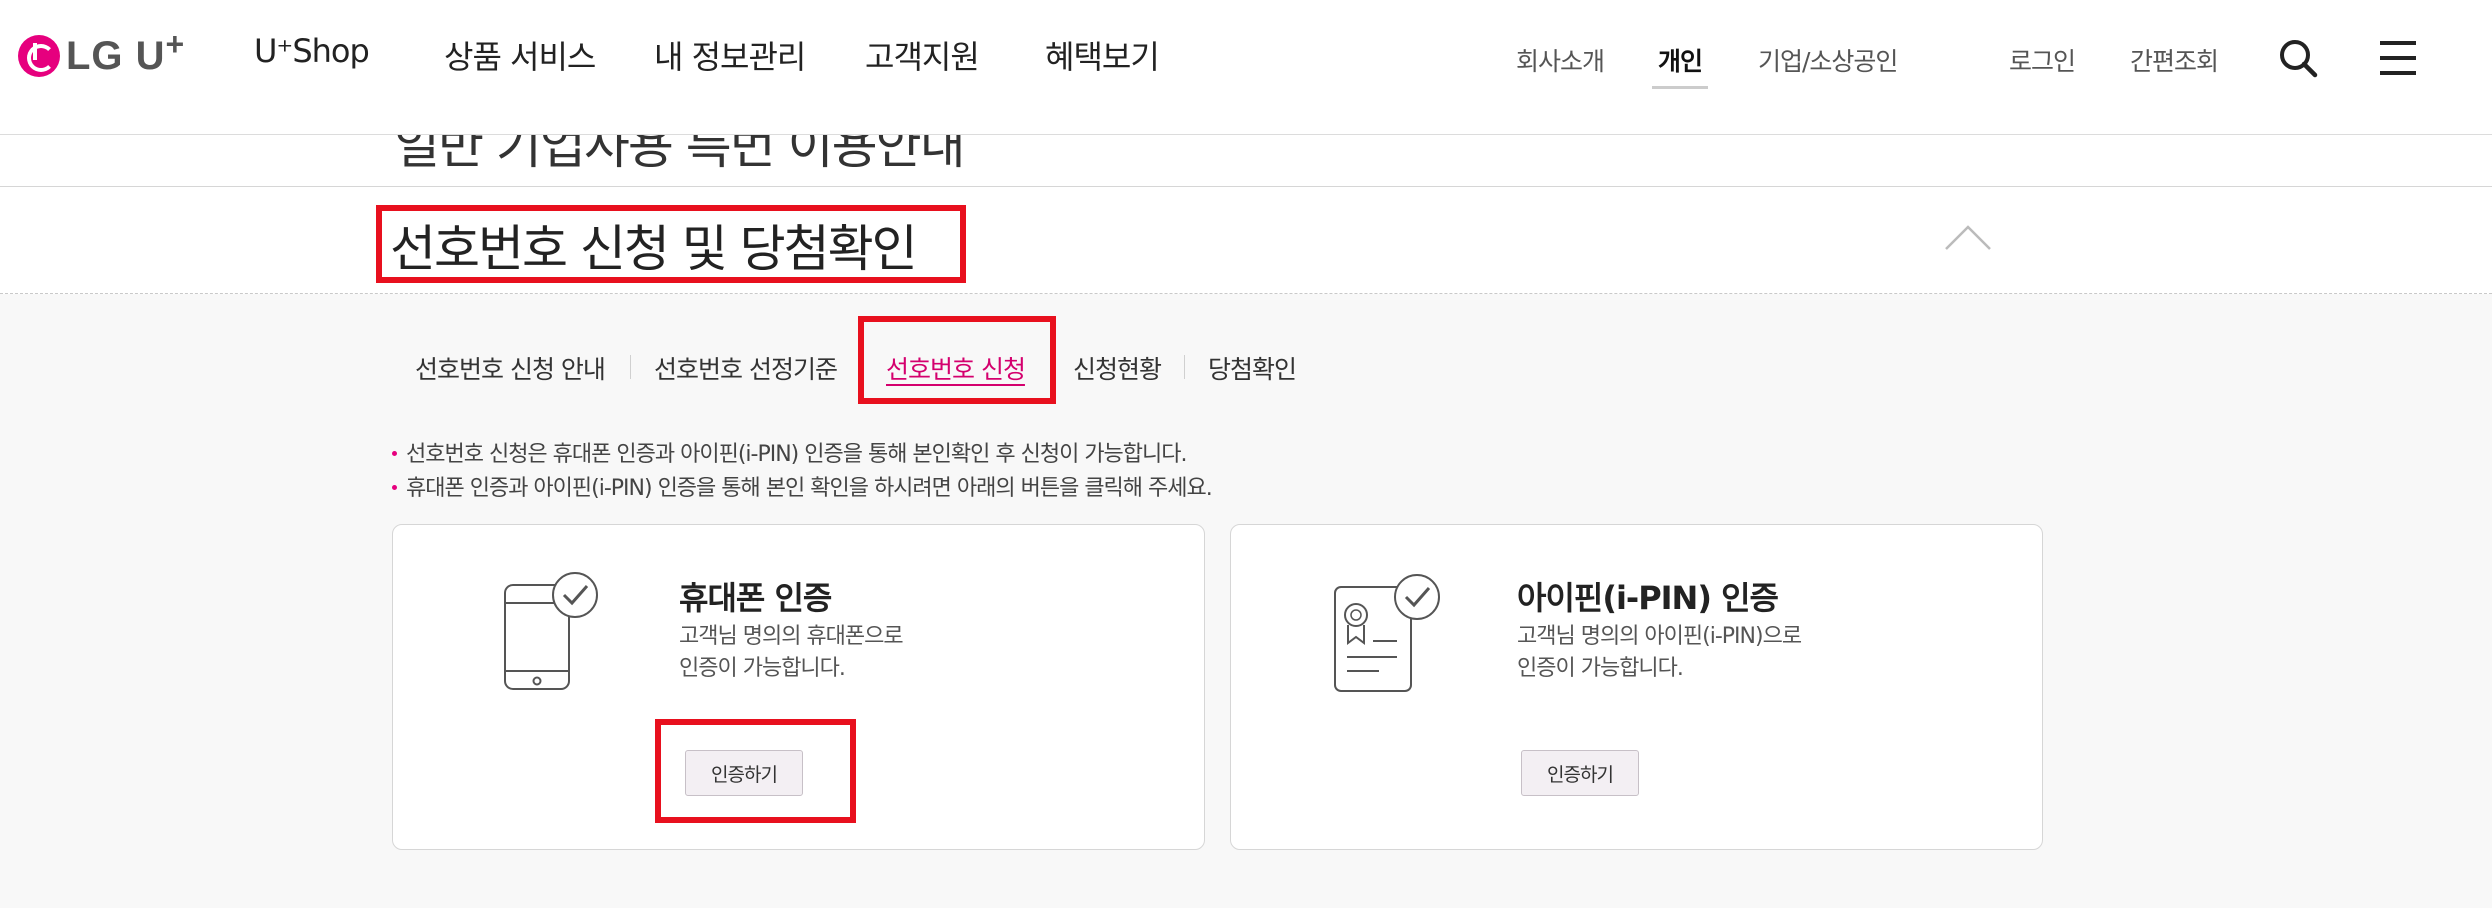 This screenshot has height=908, width=2492. I want to click on card-desc-line: 고객님 명의의 휴대폰으로, so click(791, 636).